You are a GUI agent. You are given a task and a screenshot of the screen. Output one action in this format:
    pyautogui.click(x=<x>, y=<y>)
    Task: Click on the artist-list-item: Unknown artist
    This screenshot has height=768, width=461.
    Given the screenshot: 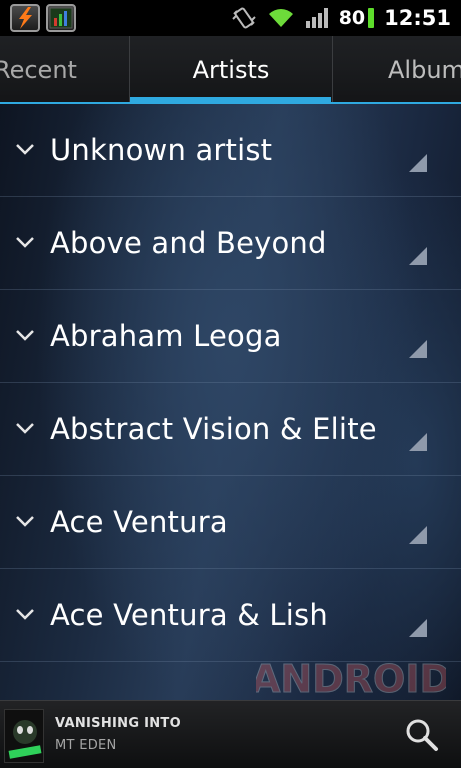 What is the action you would take?
    pyautogui.click(x=230, y=150)
    